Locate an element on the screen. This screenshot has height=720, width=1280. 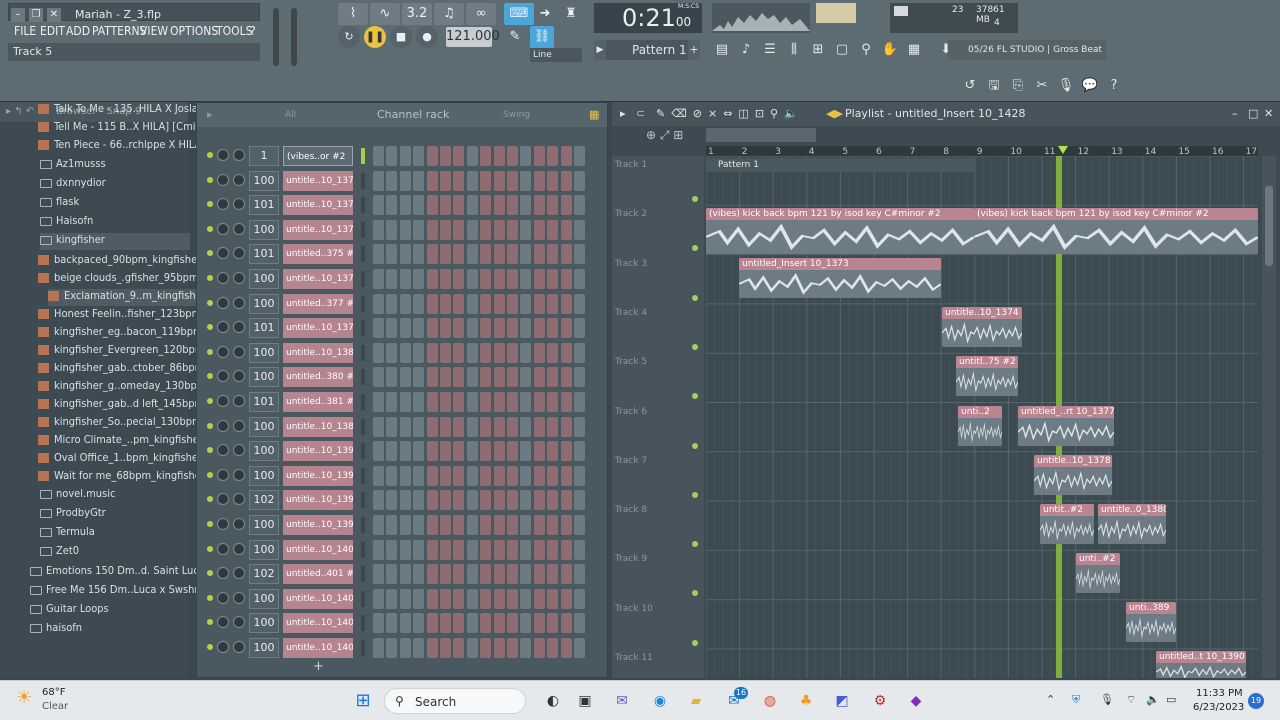
channel-mixer-num: 102 is located at coordinates (264, 500).